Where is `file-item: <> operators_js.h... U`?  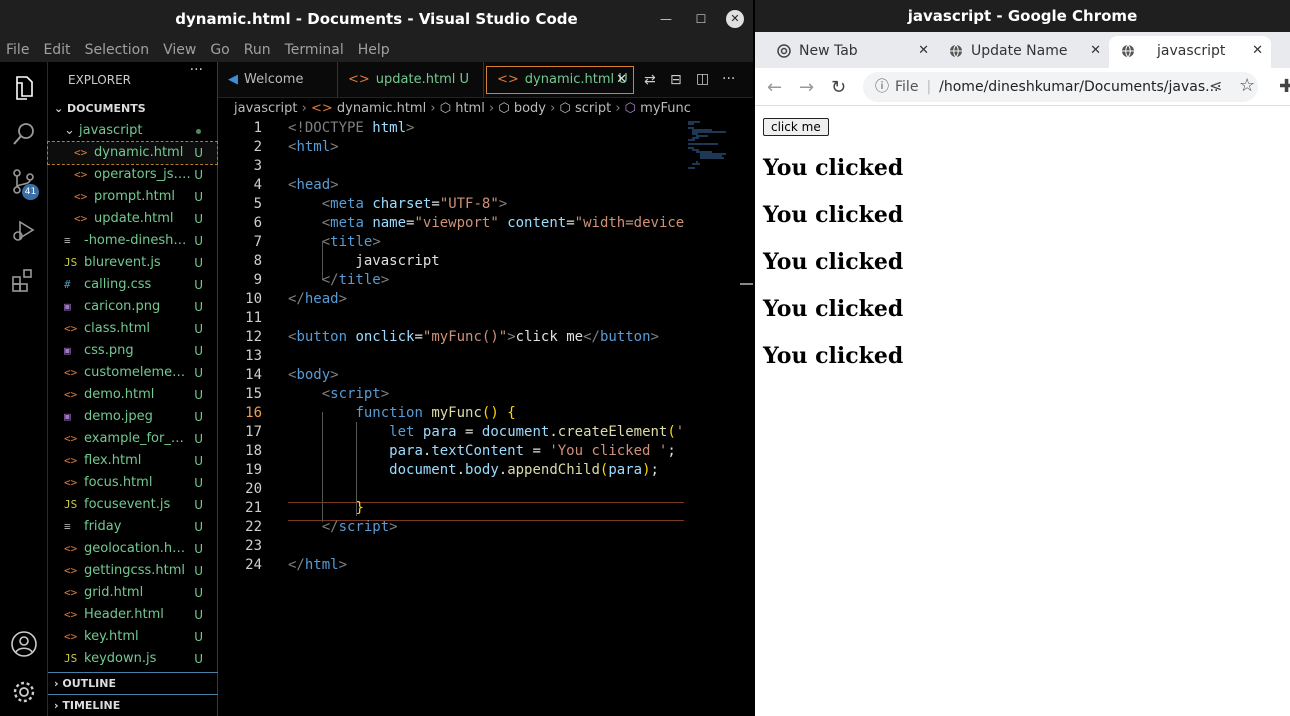
file-item: <> operators_js.h... U is located at coordinates (132, 175).